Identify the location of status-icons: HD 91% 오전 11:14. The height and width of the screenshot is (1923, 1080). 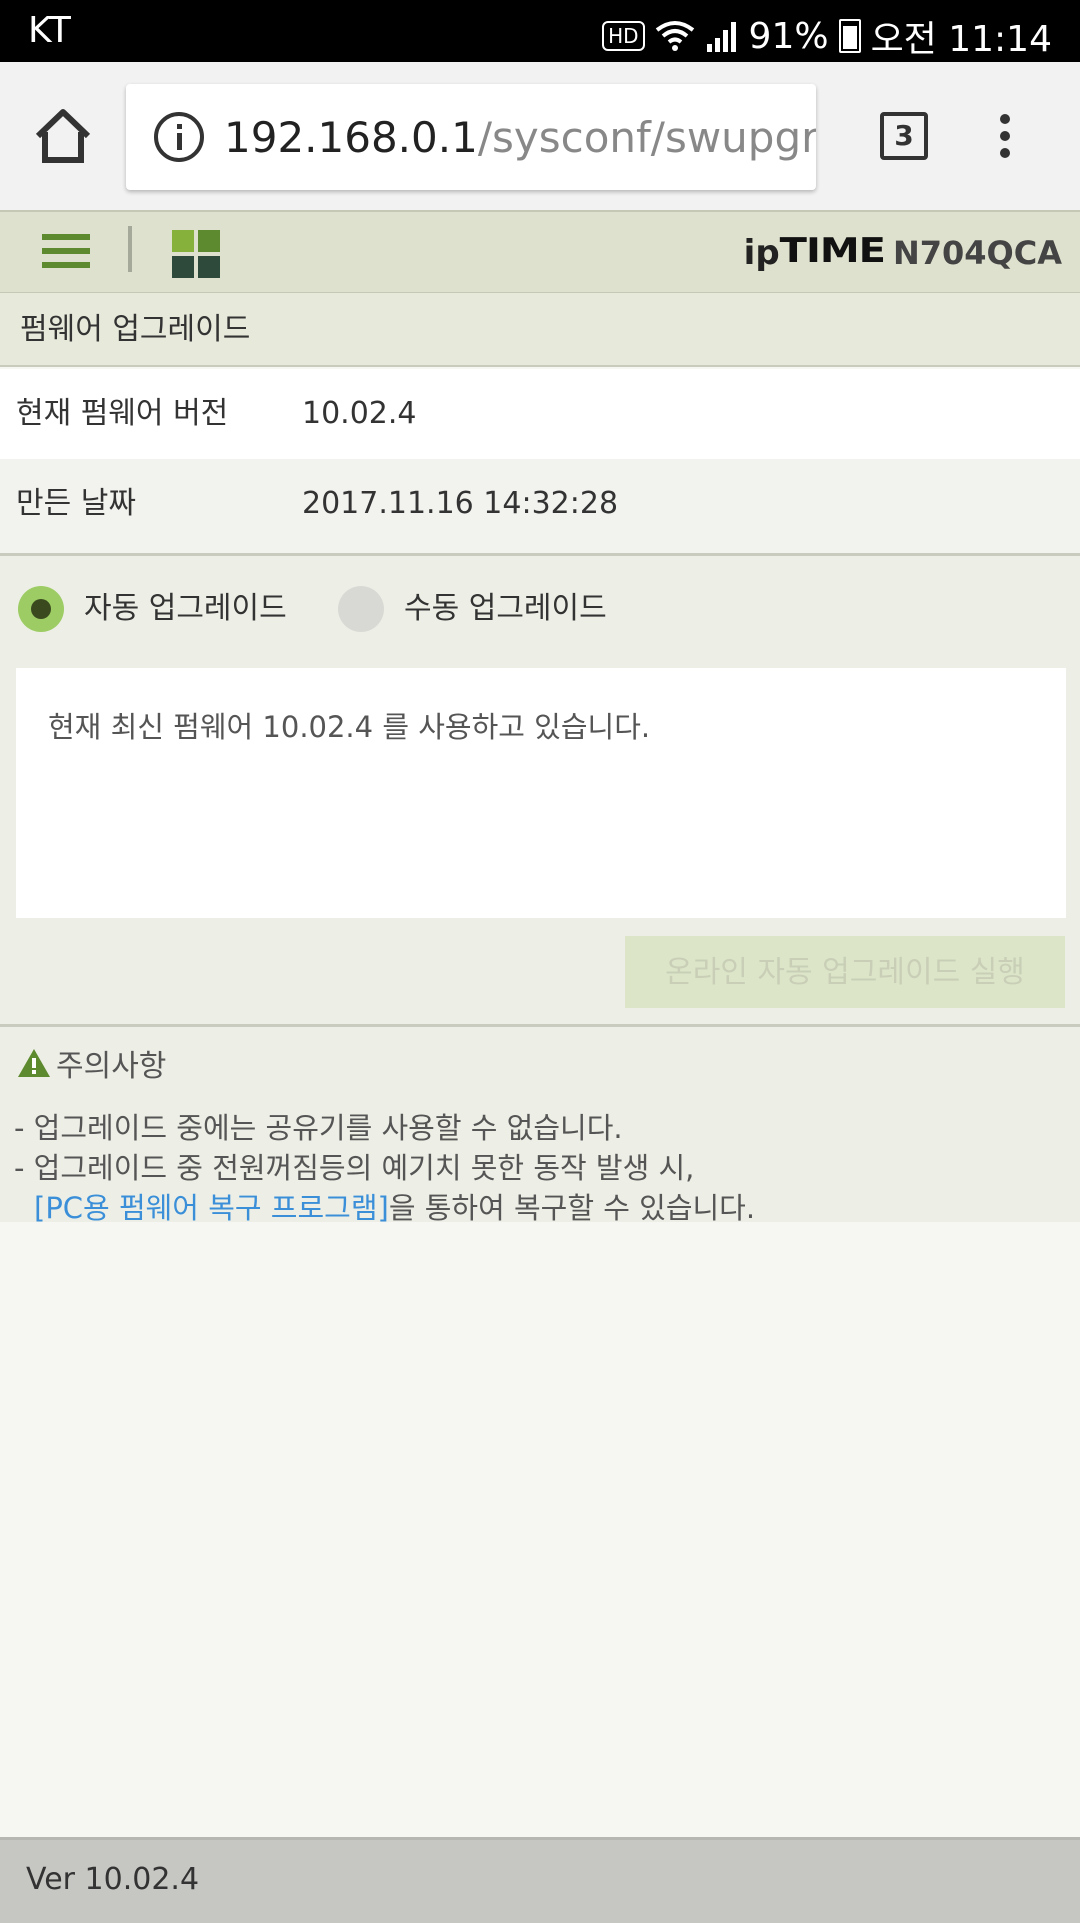
(827, 36).